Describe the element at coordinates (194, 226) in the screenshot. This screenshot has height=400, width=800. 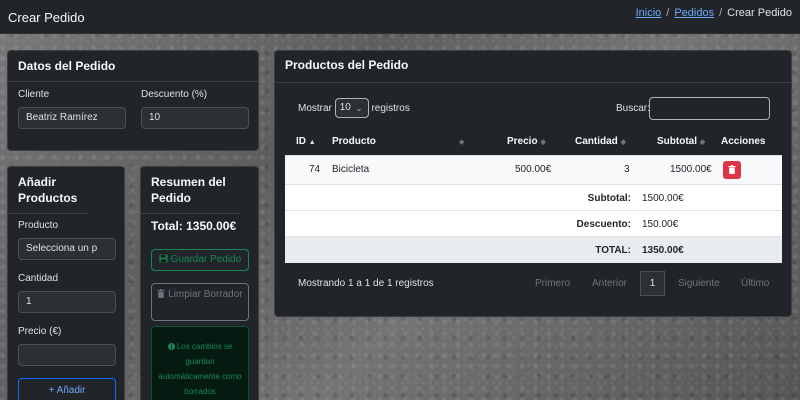
I see `order-total: Total: 1350.00€` at that location.